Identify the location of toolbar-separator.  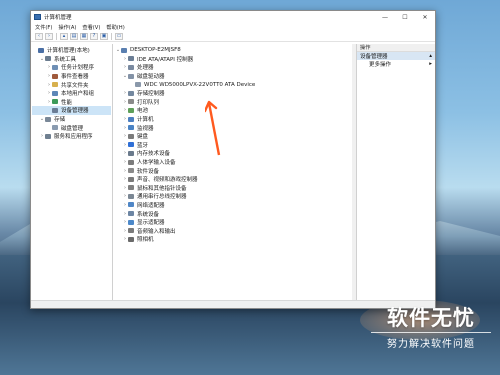
(56, 36).